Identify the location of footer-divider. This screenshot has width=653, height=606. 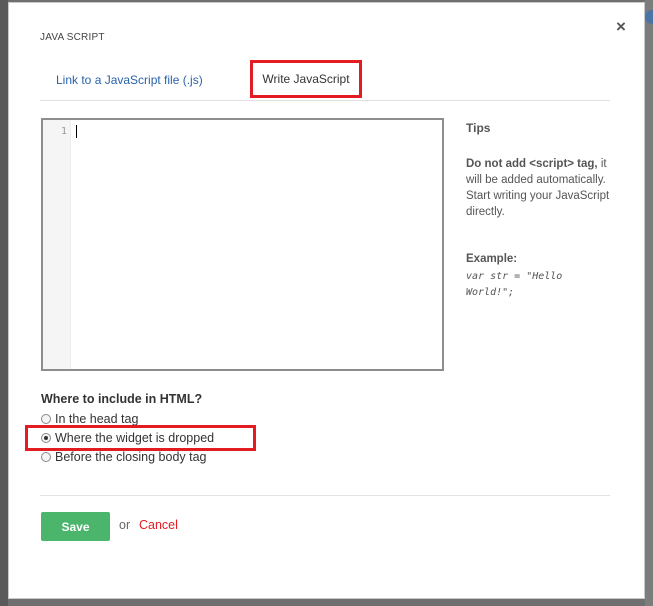
(325, 495).